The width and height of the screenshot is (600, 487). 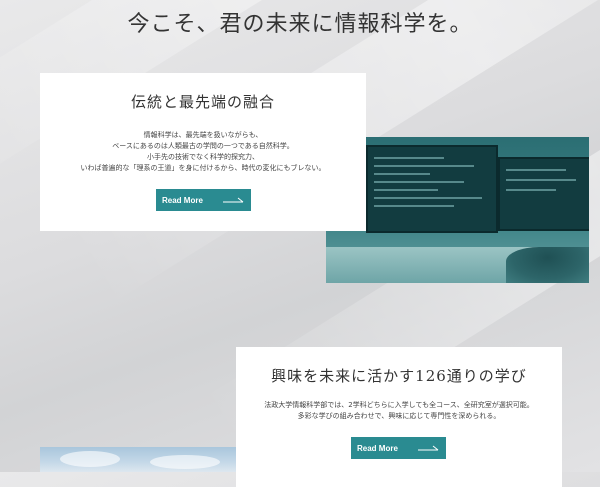 I want to click on card-body-line: 情報科学は、最先端を扱いながらも、, so click(x=203, y=135).